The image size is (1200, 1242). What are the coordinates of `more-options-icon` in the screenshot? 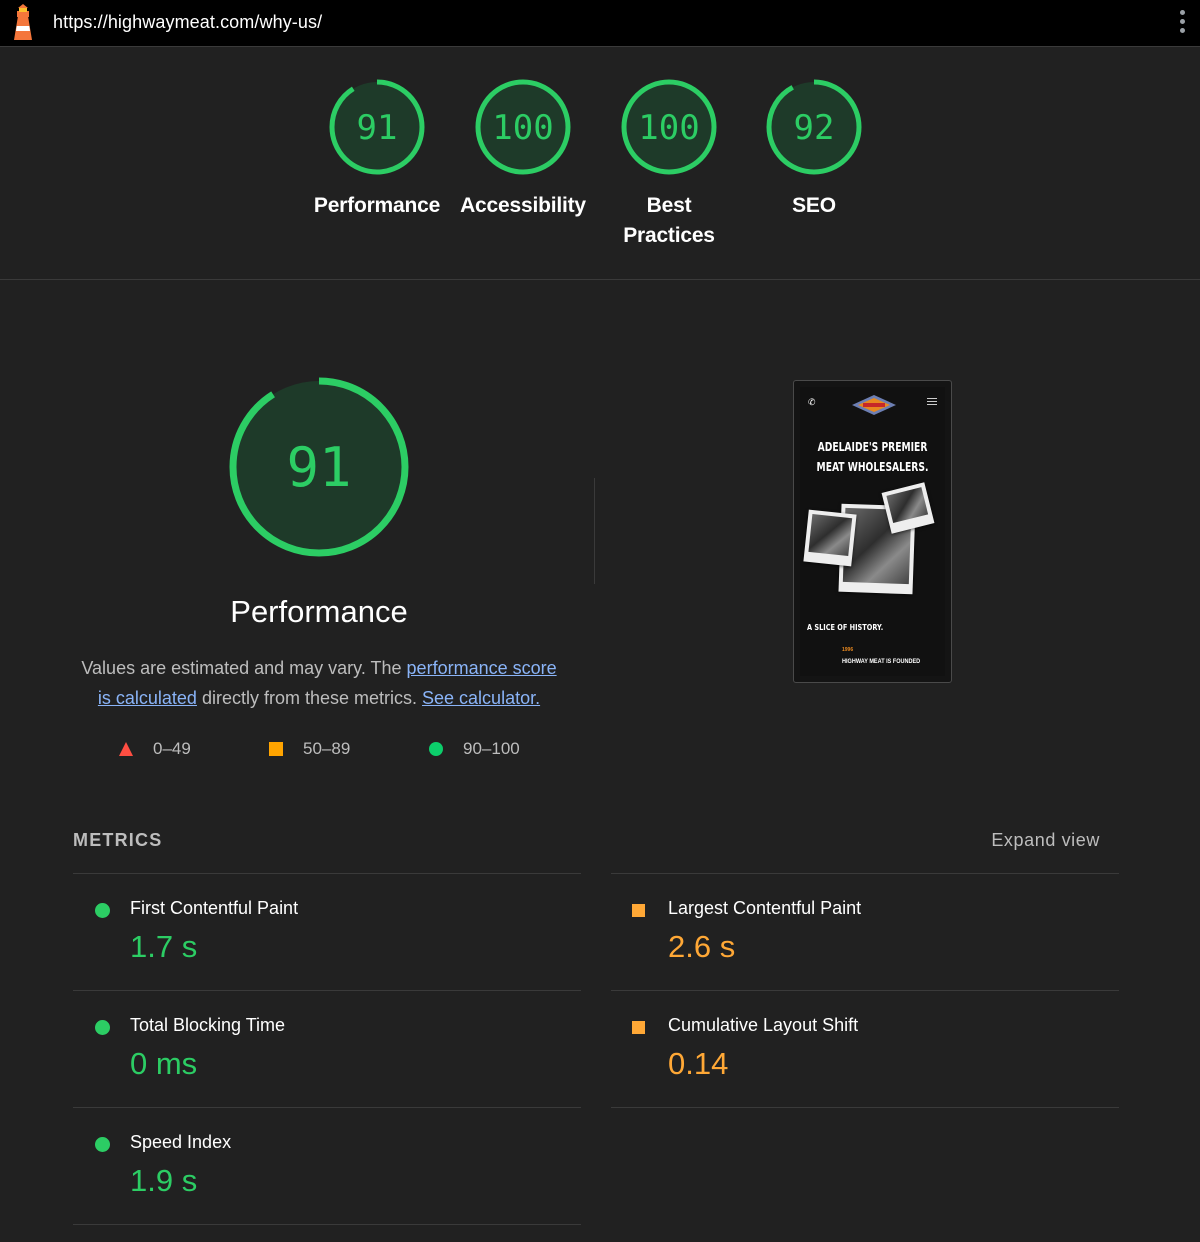 It's located at (1182, 23).